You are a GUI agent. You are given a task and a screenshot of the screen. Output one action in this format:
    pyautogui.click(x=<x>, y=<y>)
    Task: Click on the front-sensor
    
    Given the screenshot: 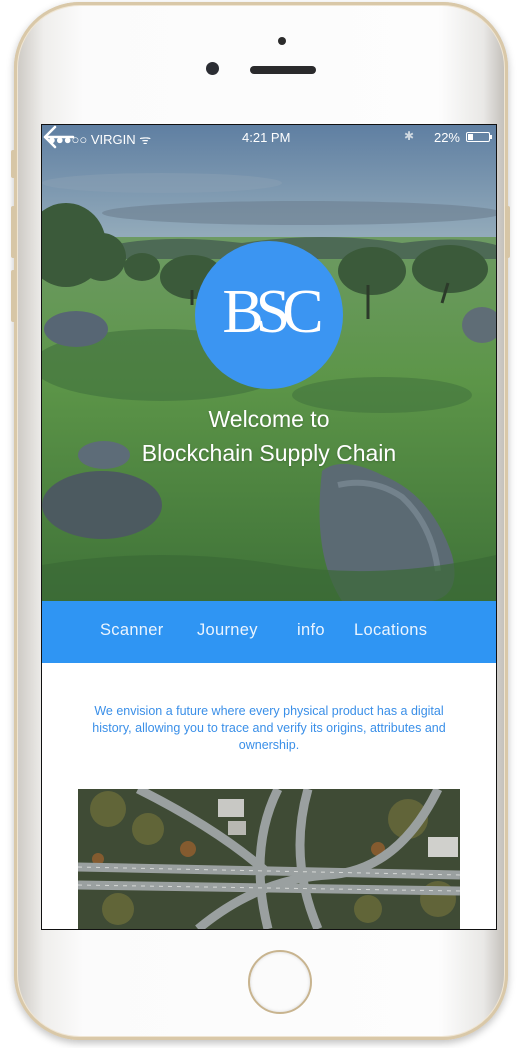 What is the action you would take?
    pyautogui.click(x=282, y=41)
    